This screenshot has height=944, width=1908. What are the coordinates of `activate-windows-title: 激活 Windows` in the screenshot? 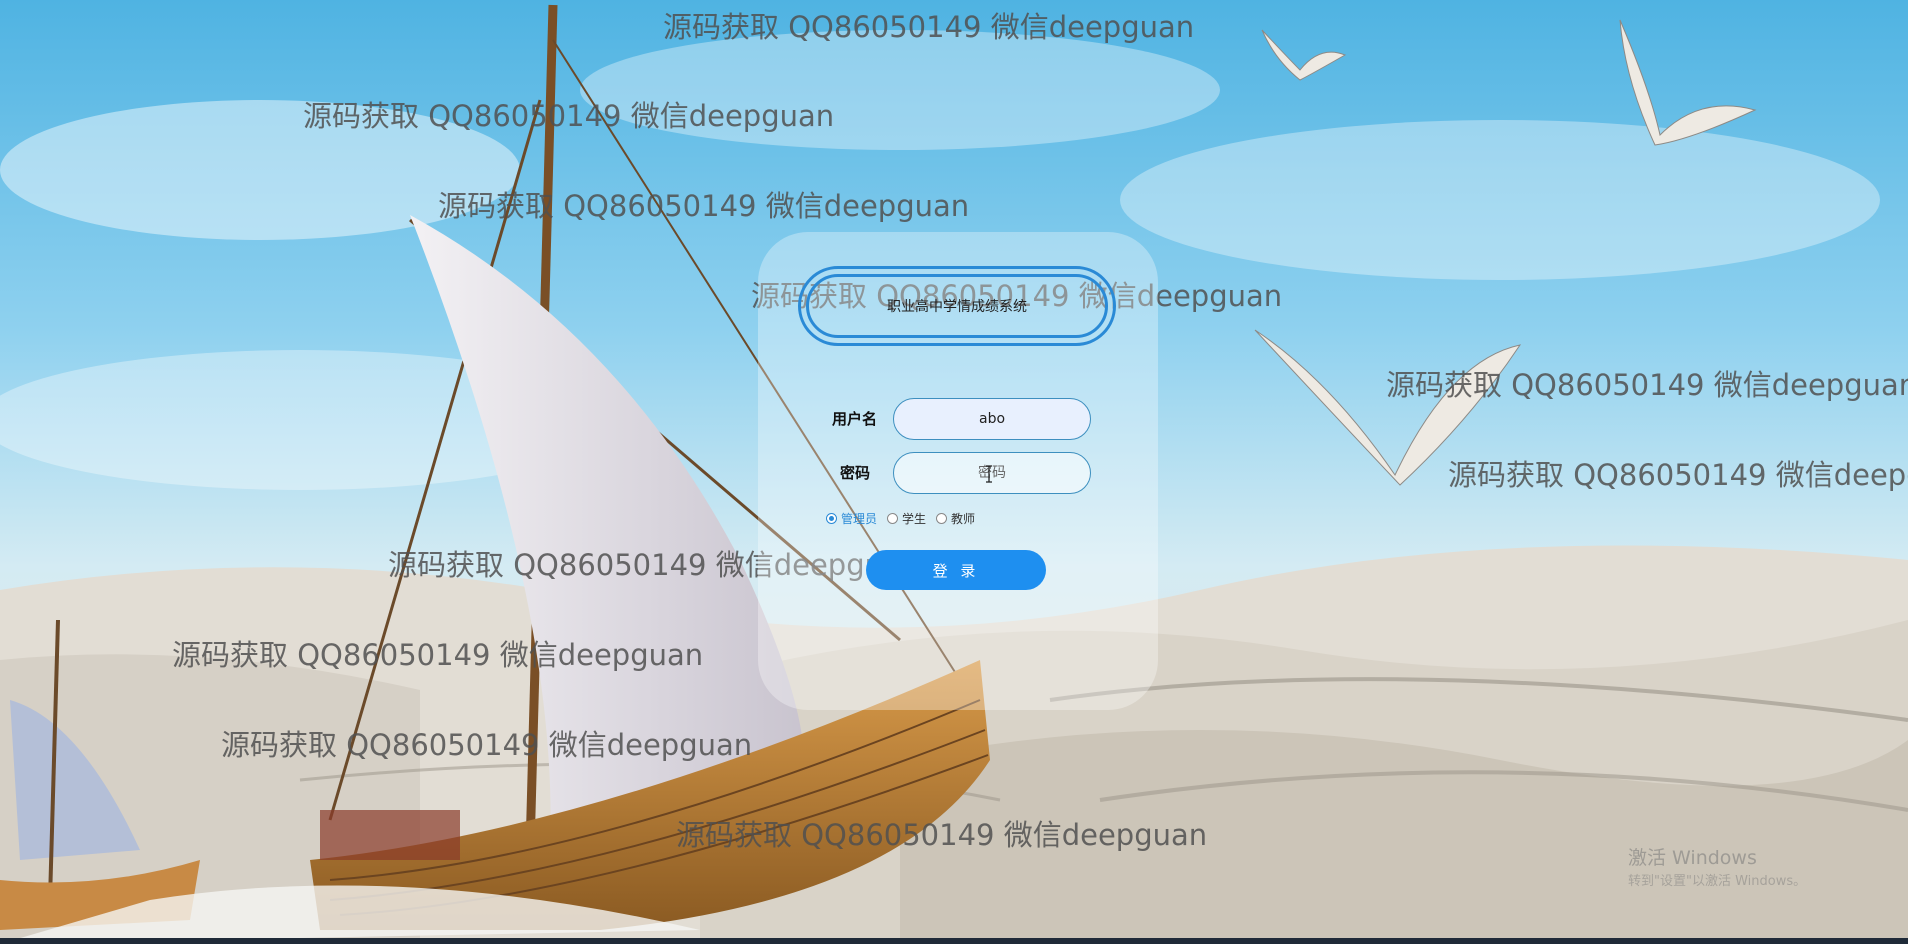 It's located at (1692, 858).